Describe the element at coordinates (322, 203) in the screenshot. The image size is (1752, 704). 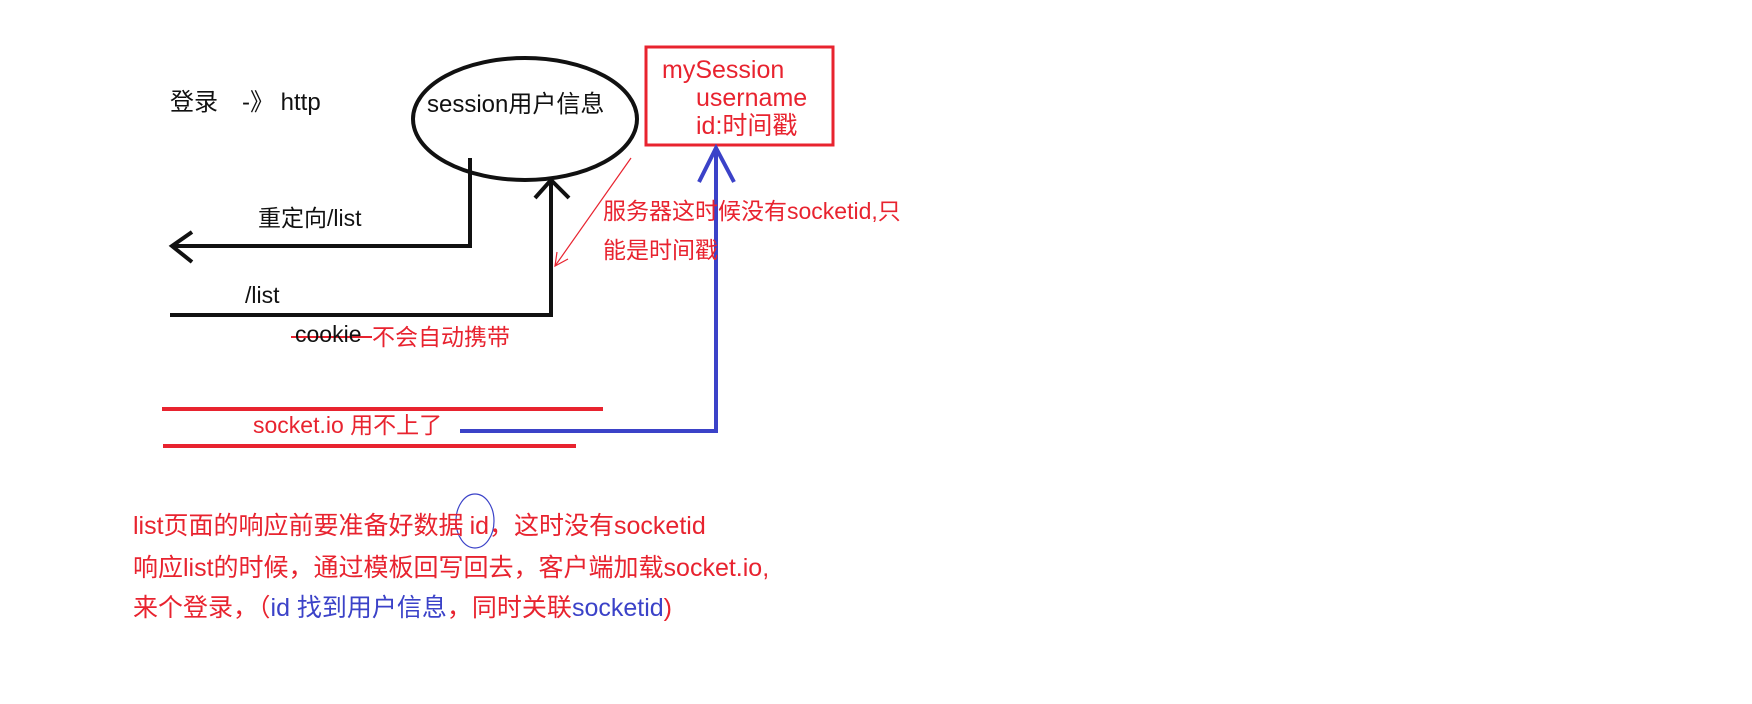
I see `redirect-arrow` at that location.